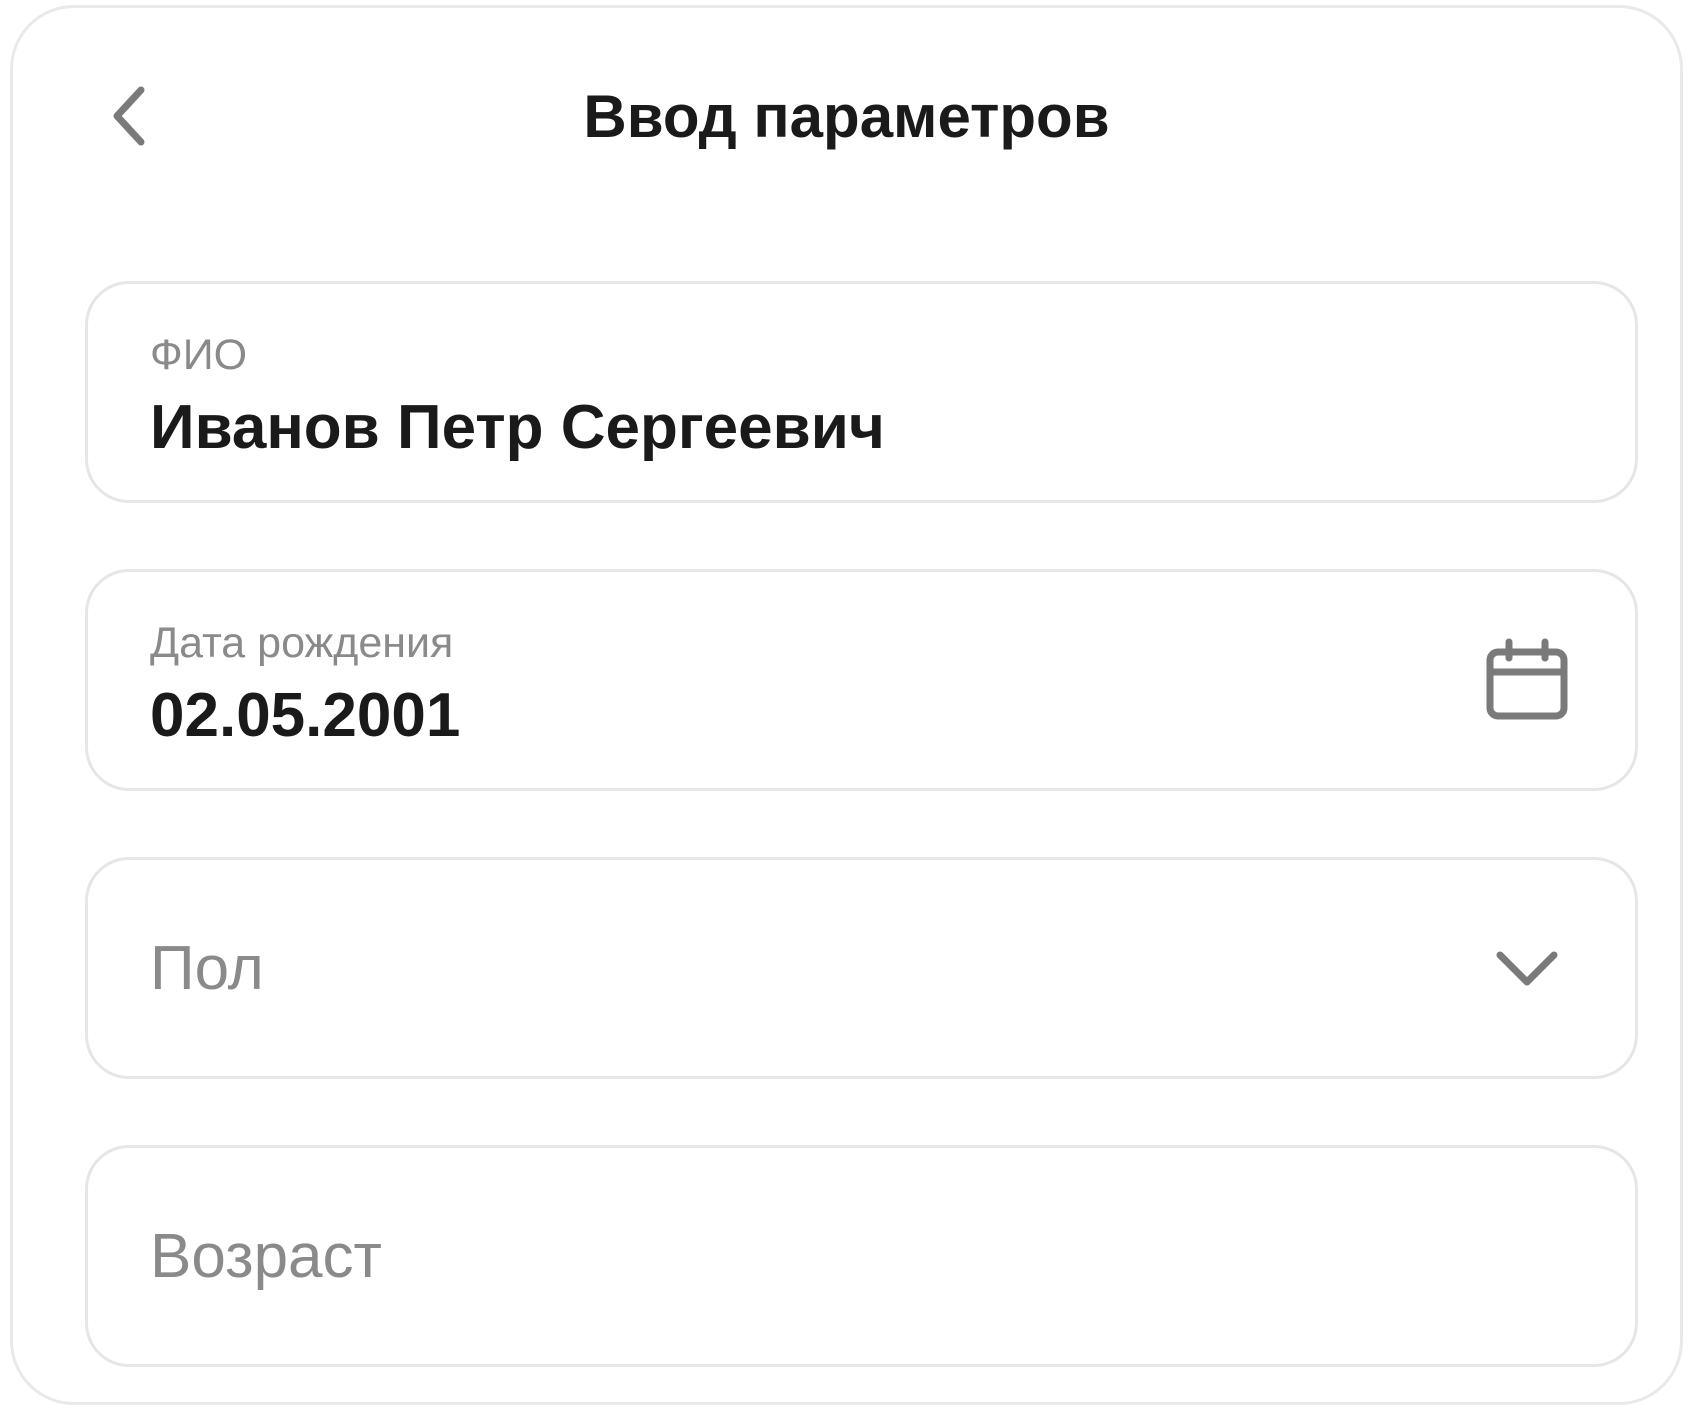 Image resolution: width=1695 pixels, height=1405 pixels. What do you see at coordinates (517, 428) in the screenshot?
I see `full-name-value: Иванов Петр Сергеевич` at bounding box center [517, 428].